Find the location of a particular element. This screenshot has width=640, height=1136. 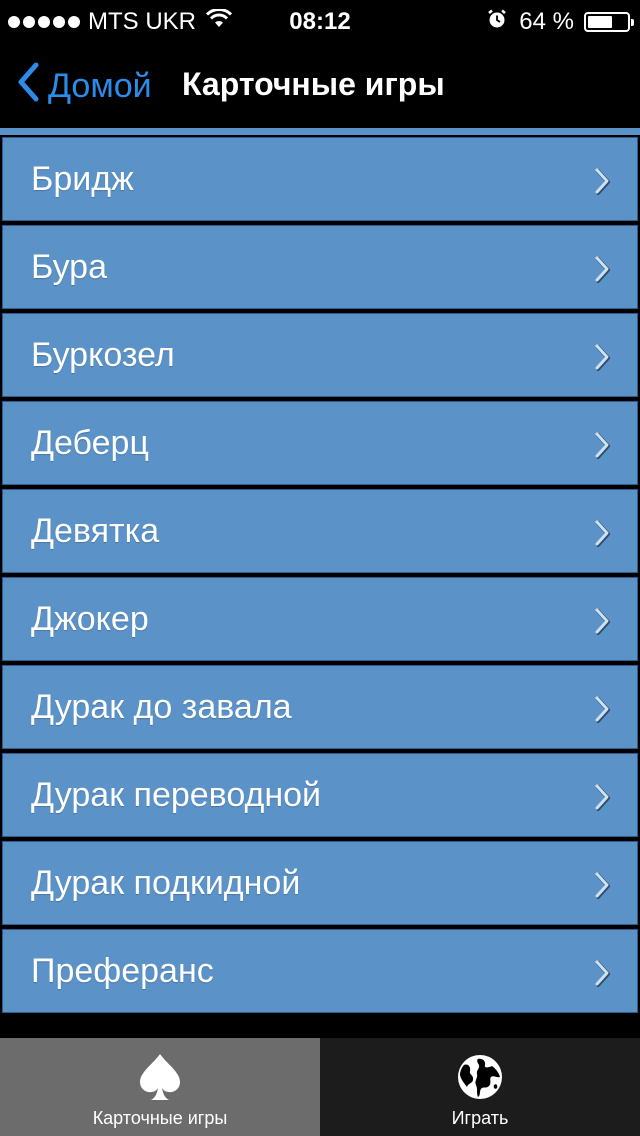

back-button: Домой is located at coordinates (84, 86).